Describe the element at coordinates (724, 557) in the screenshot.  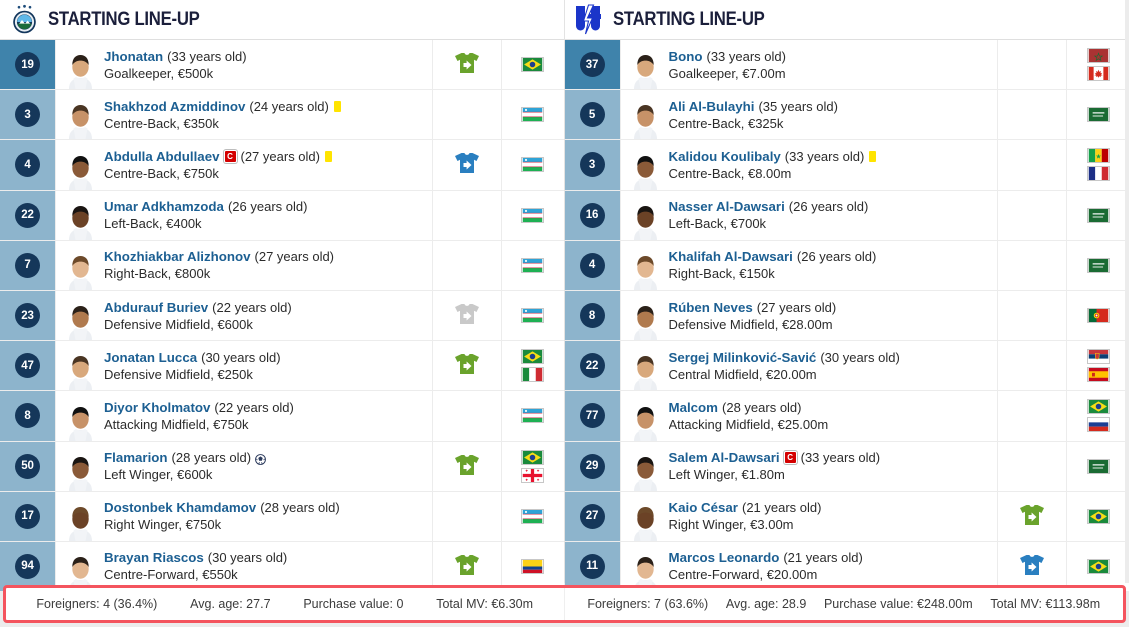
I see `player-name-link: Marcos Leonardo` at that location.